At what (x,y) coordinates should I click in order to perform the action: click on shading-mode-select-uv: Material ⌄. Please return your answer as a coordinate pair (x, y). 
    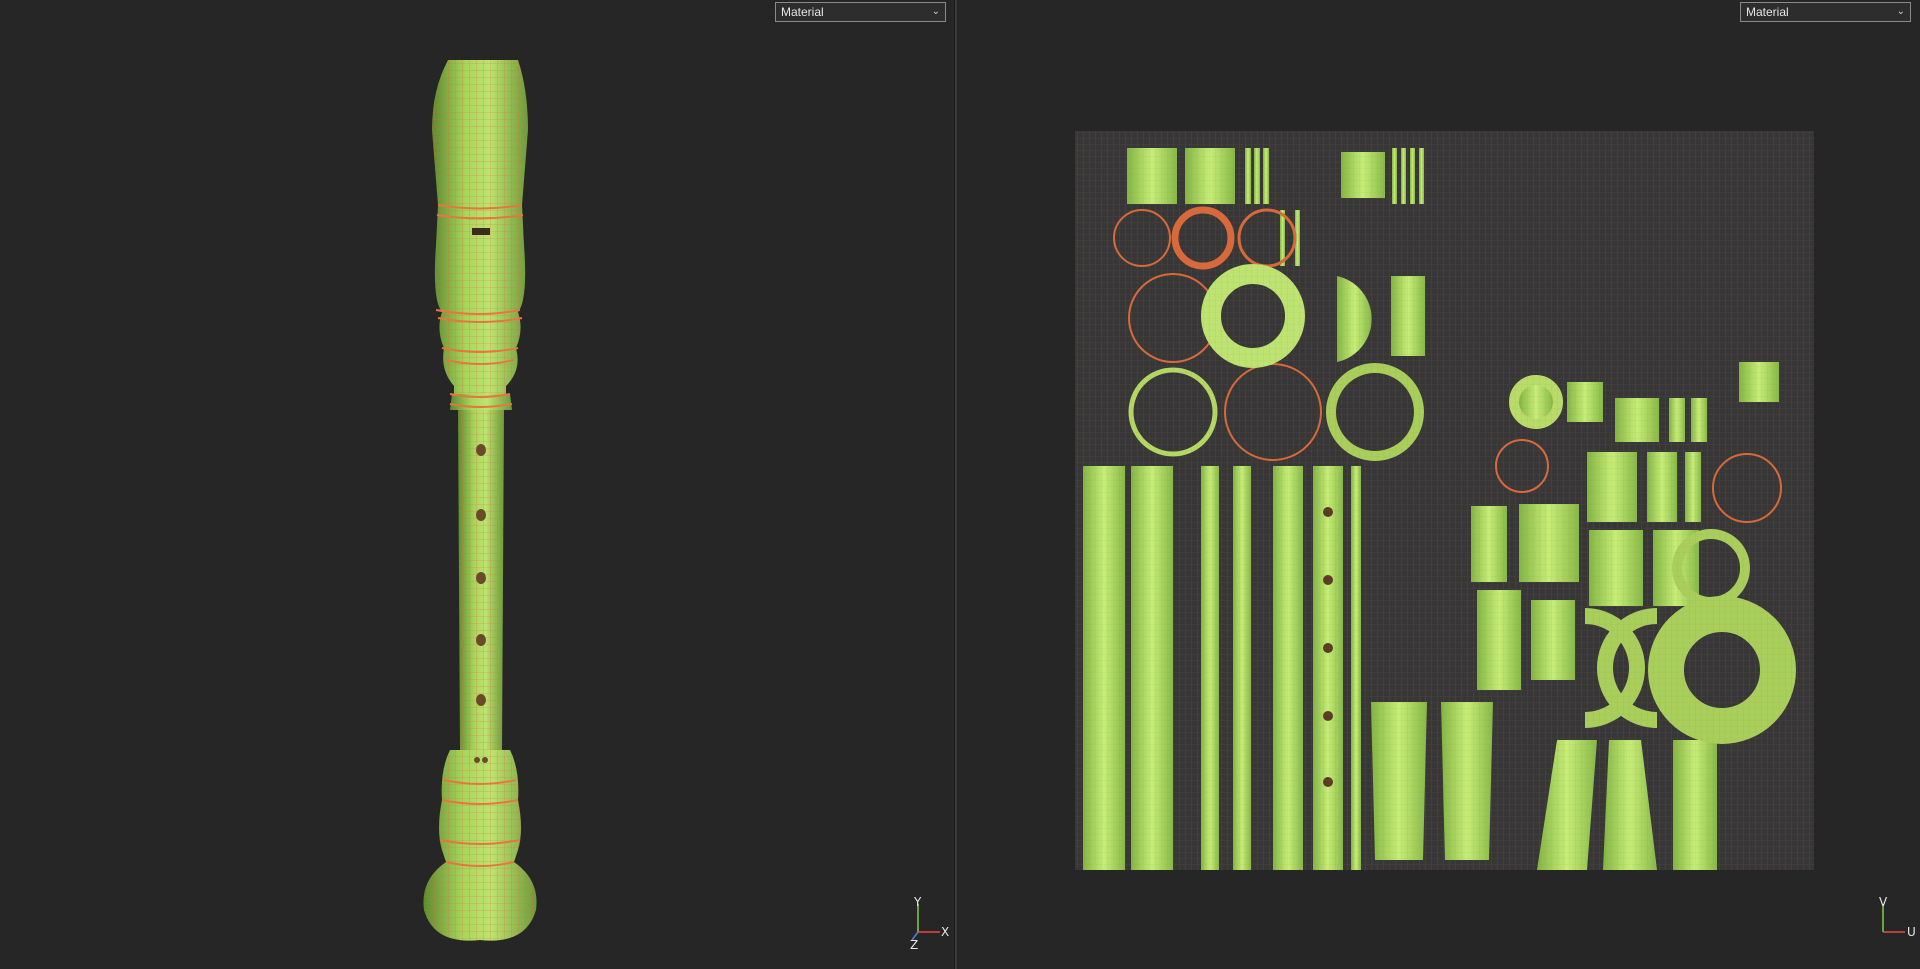
    Looking at the image, I should click on (1825, 12).